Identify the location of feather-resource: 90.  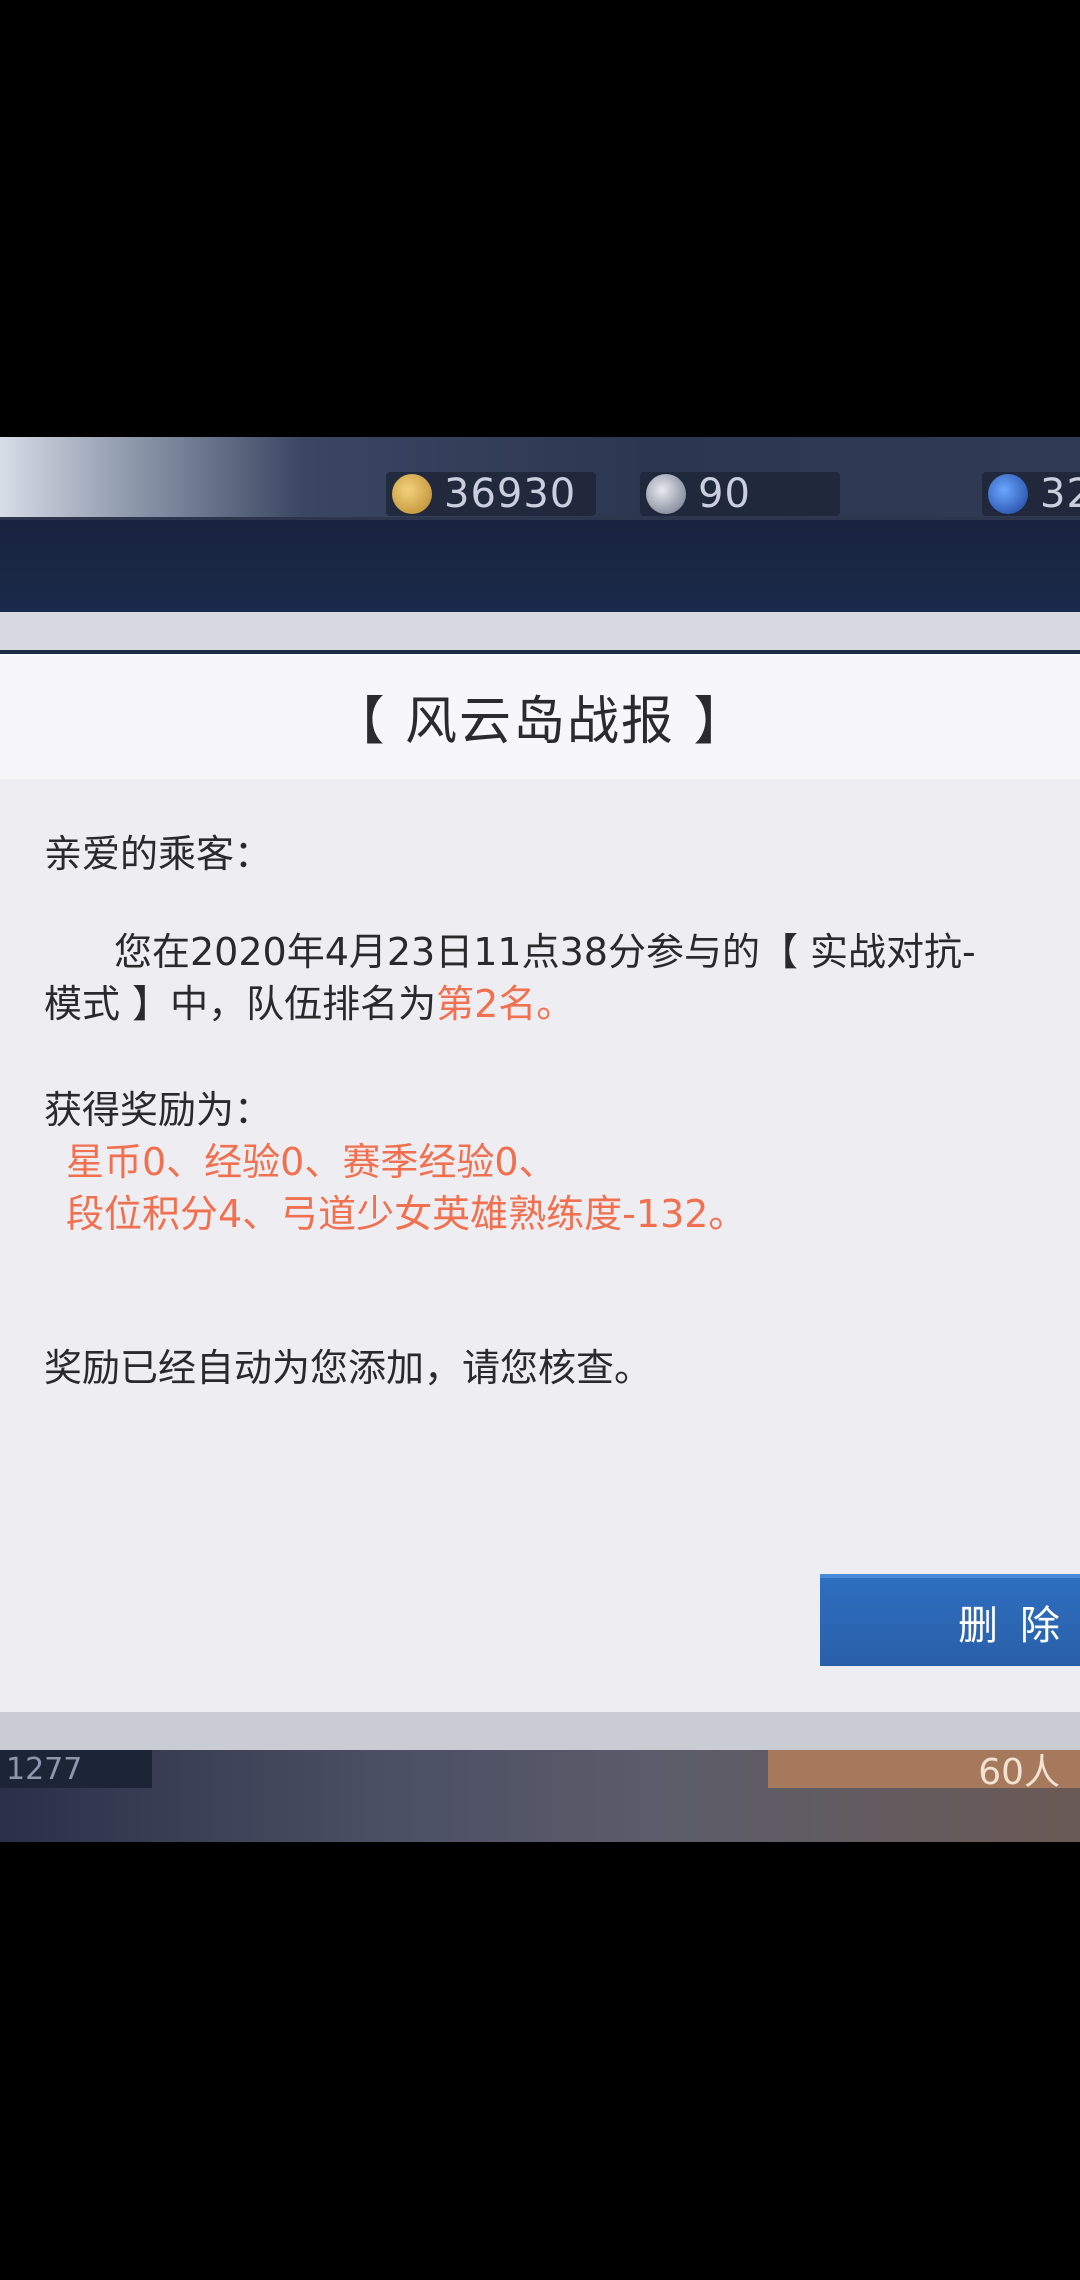
(740, 494).